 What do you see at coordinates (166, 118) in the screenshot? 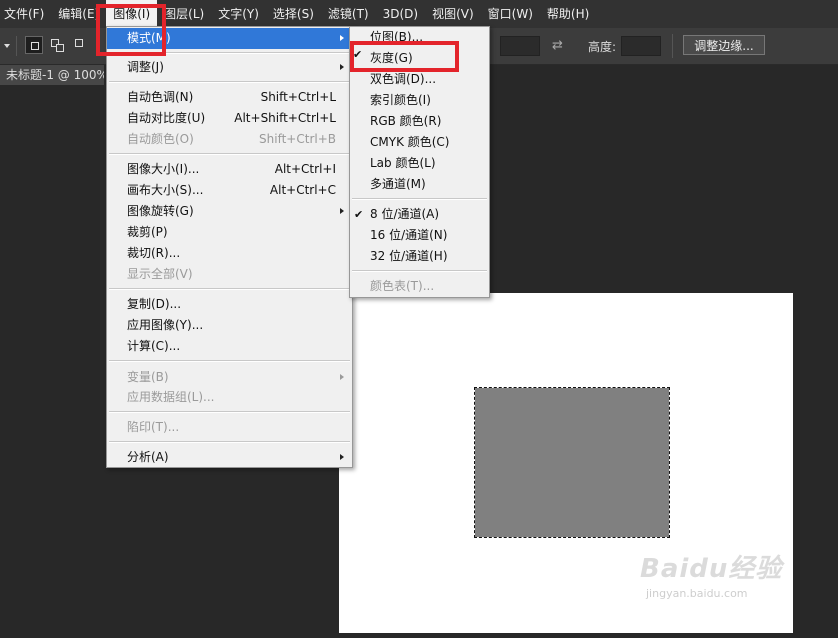
I see `menu-item-label: 自动对比度(U)` at bounding box center [166, 118].